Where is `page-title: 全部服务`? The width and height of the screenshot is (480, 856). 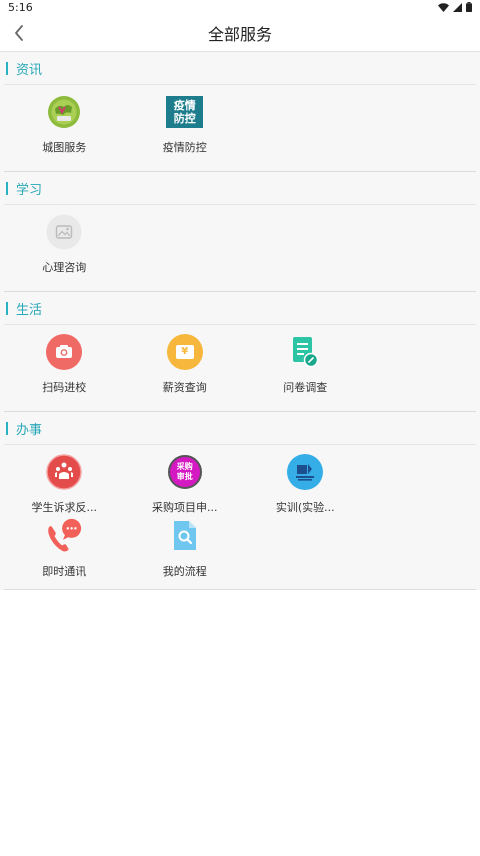 page-title: 全部服务 is located at coordinates (239, 34).